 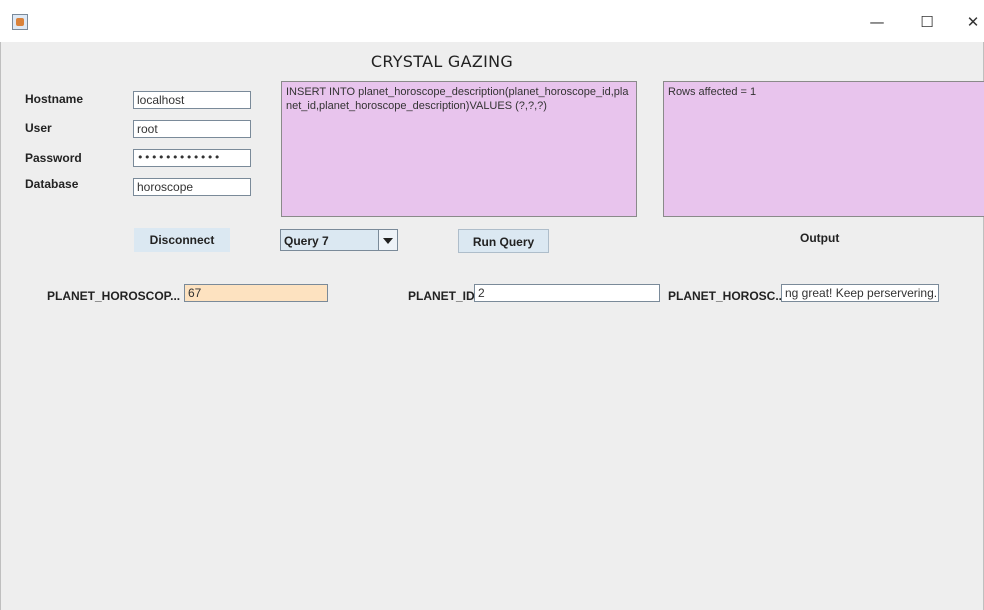 I want to click on password-field: ••••••••••••, so click(x=192, y=158).